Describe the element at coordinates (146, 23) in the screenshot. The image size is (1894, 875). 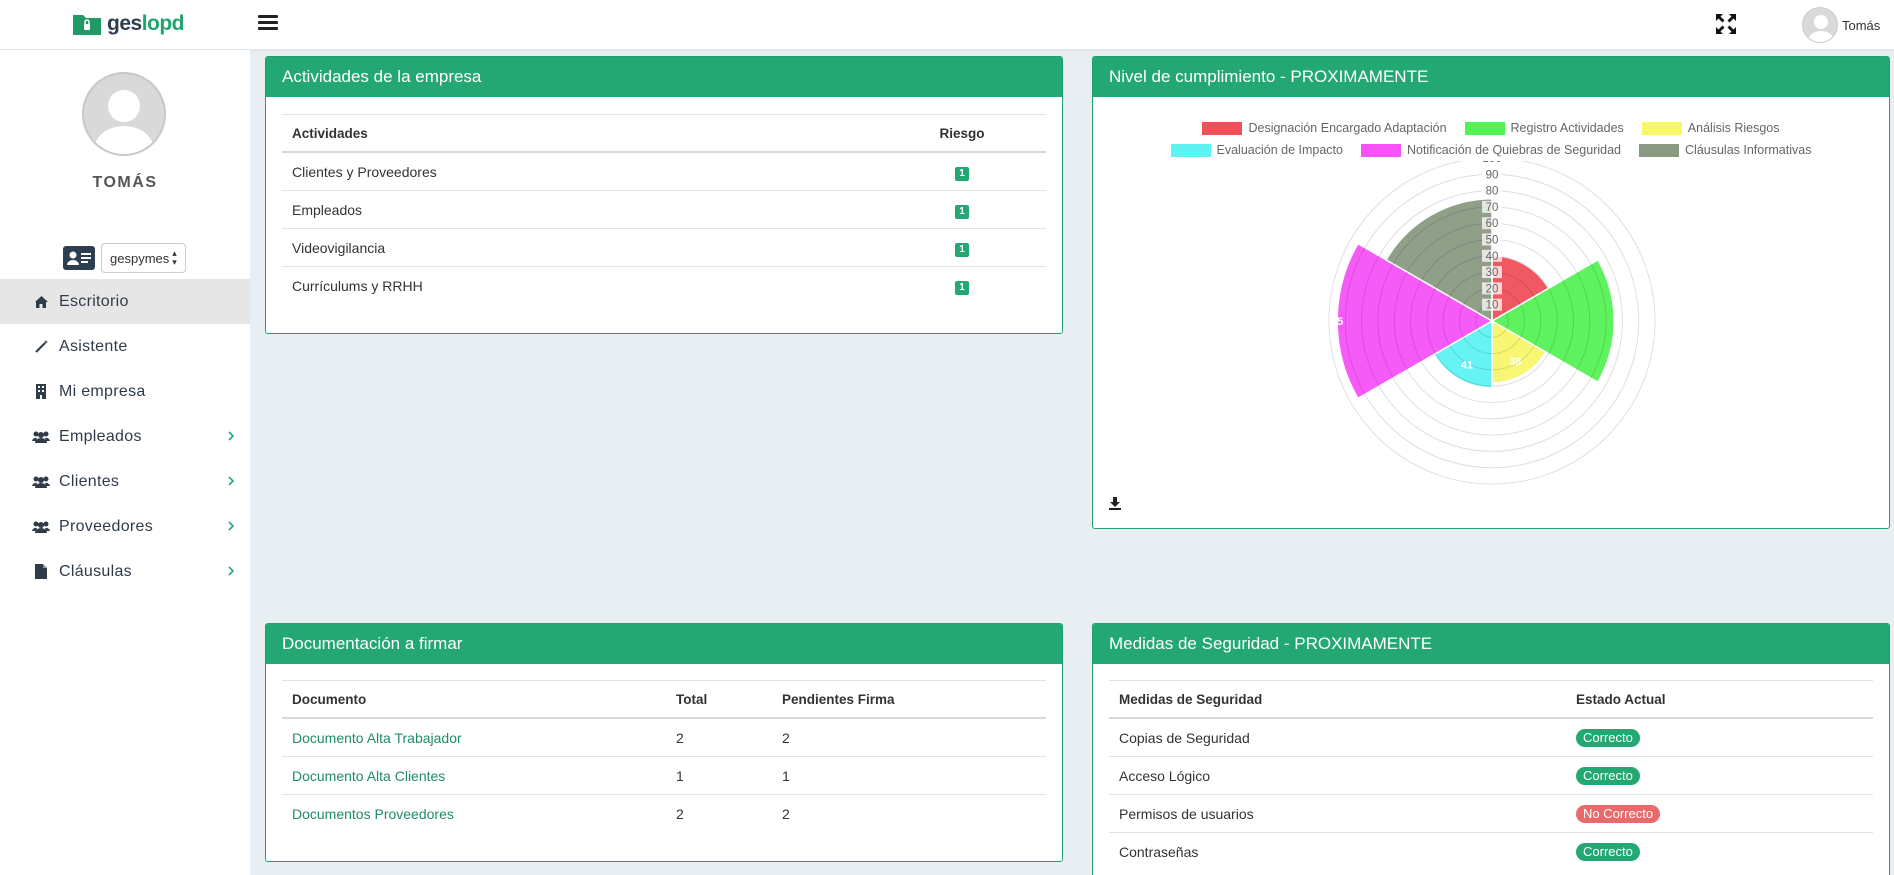
I see `app-name: geslopd` at that location.